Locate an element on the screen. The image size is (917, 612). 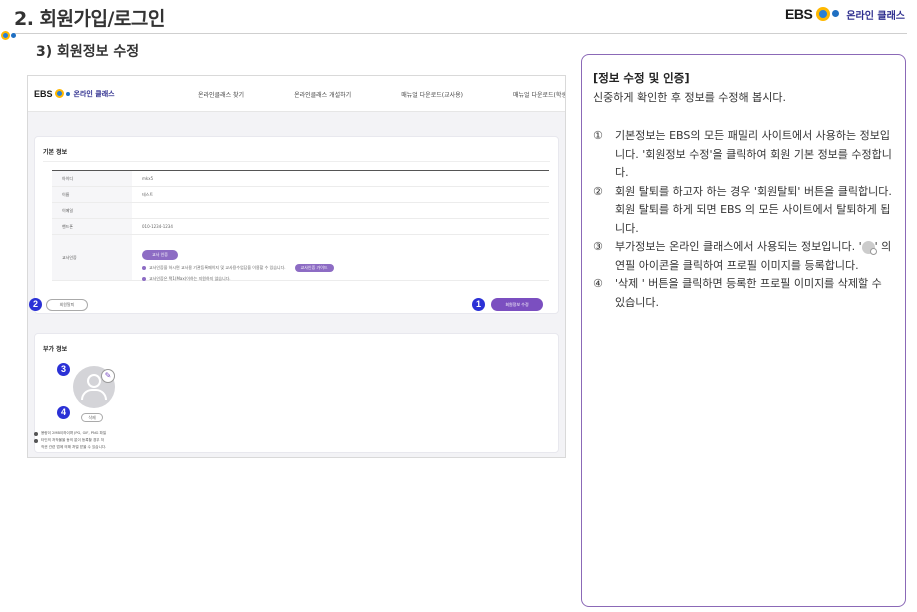
table-row: 아이디 mkx5 is located at coordinates (300, 179).